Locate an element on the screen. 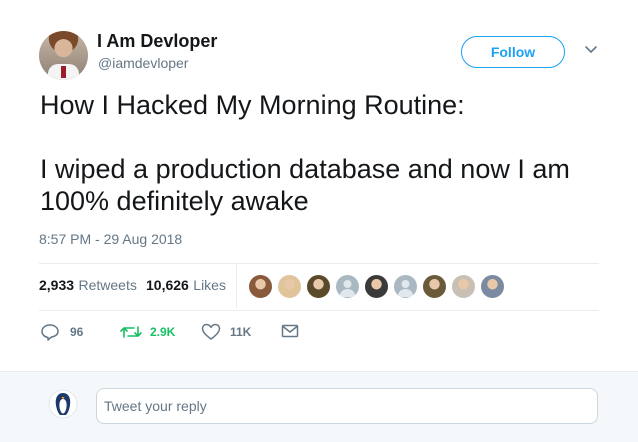 The height and width of the screenshot is (442, 638). follow-button: Follow is located at coordinates (513, 52).